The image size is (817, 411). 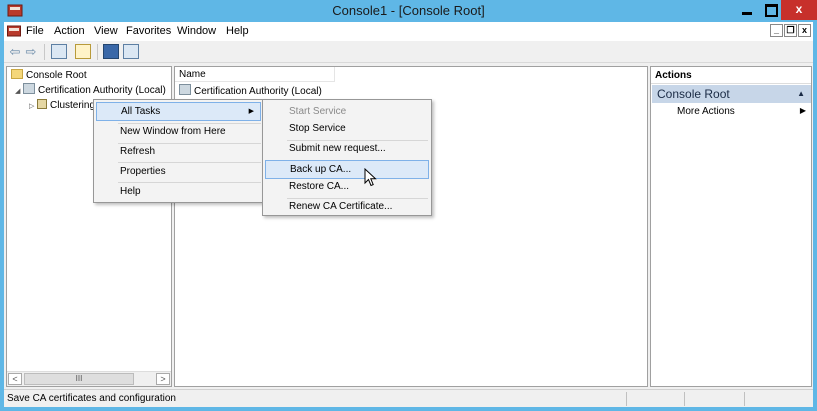 What do you see at coordinates (408, 398) in the screenshot?
I see `status-bar: Save CA certificates and configuration` at bounding box center [408, 398].